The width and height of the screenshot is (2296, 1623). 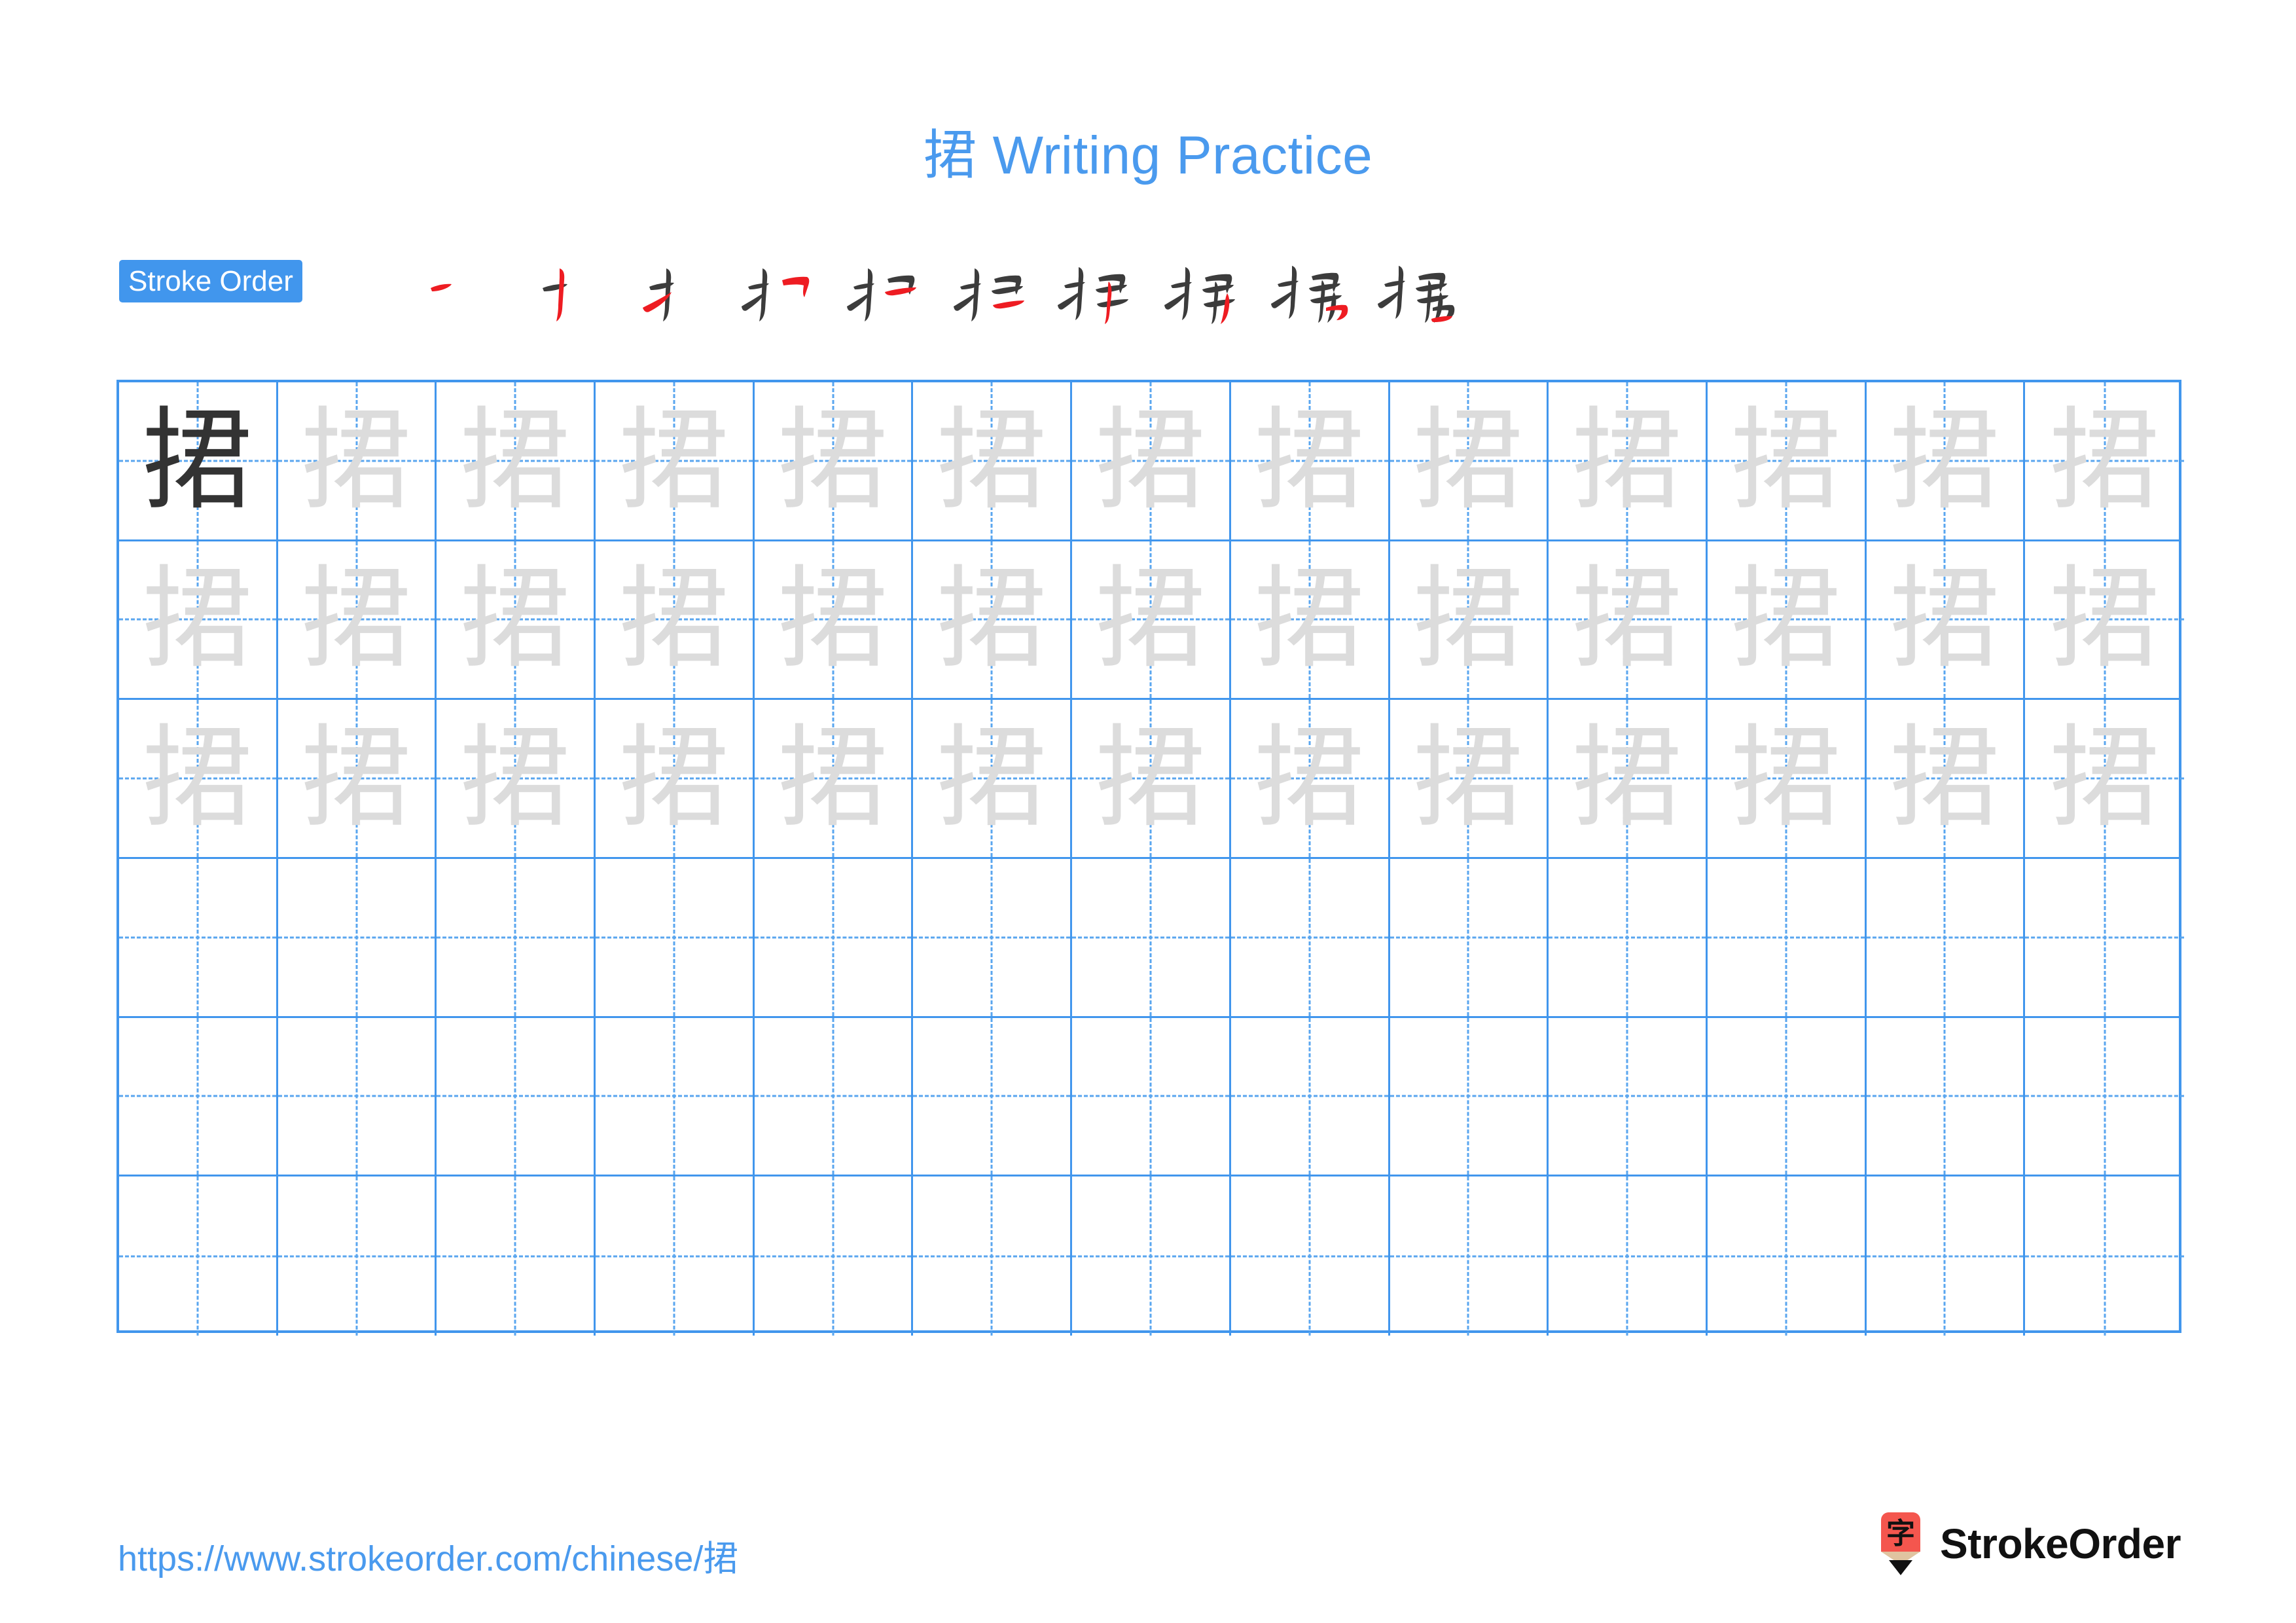 I want to click on footer-url: https://www.strokeorder.com/chinese/捃, so click(x=428, y=1555).